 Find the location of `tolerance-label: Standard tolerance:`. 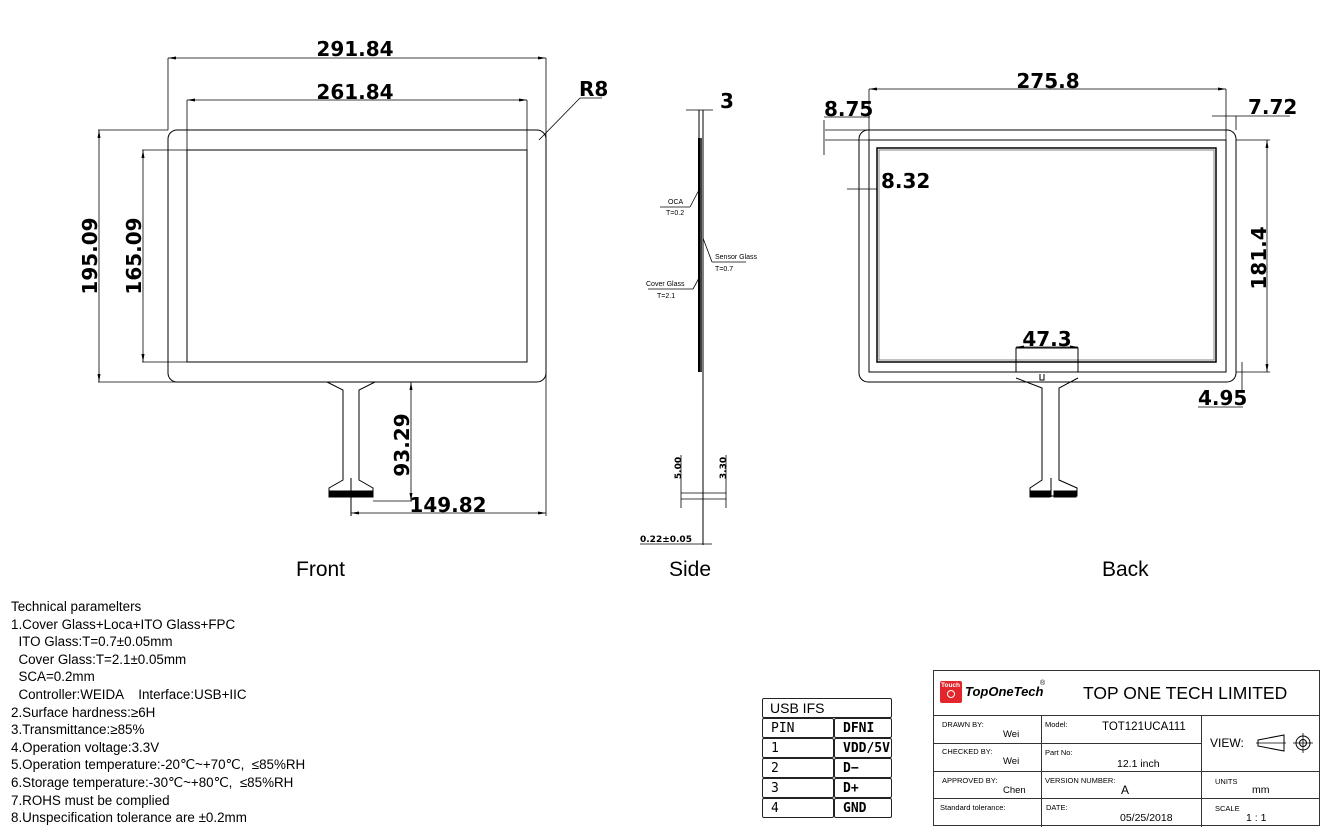

tolerance-label: Standard tolerance: is located at coordinates (973, 807).